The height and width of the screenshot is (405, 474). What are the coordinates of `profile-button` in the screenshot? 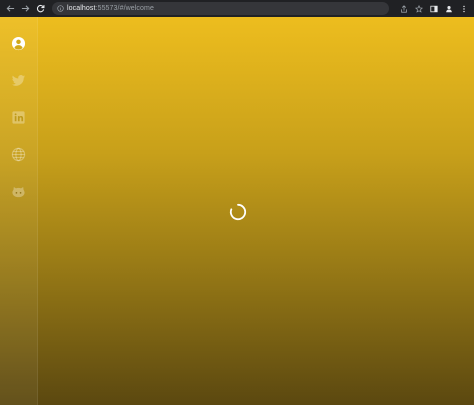 It's located at (449, 9).